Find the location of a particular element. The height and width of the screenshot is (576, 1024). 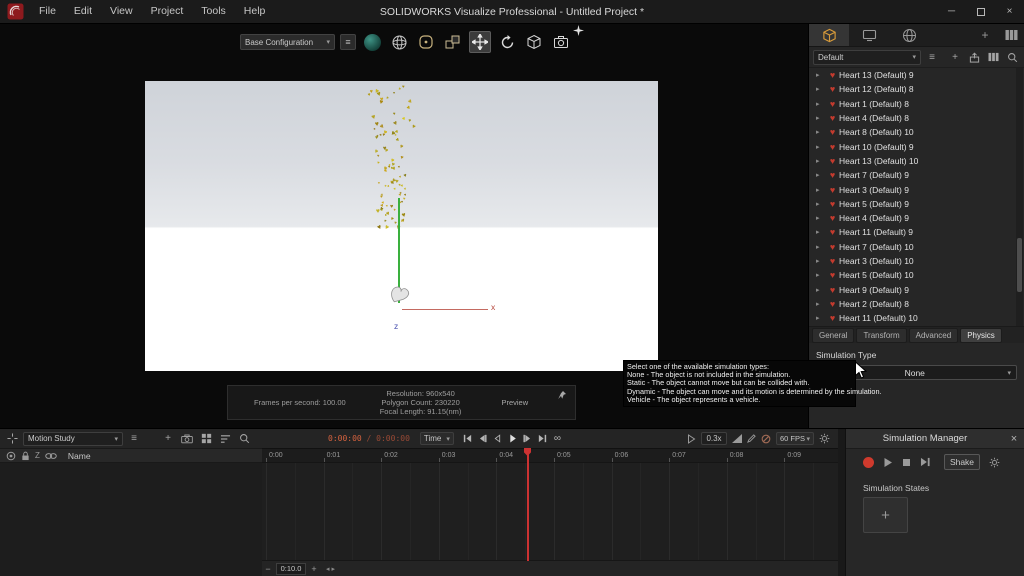

panel-divider is located at coordinates (841, 502).